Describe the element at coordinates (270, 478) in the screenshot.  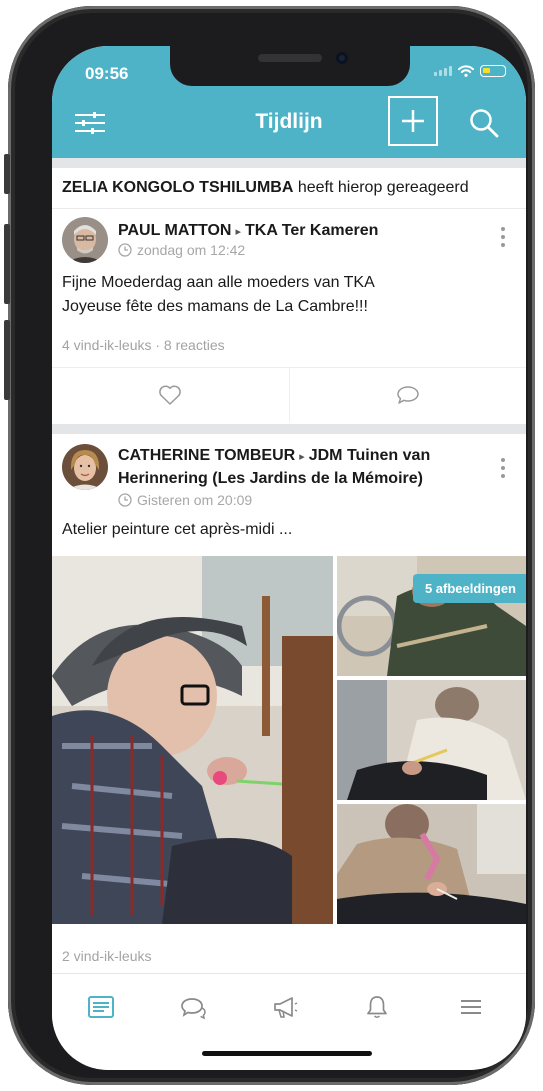
I see `group-name-continued: Herinnering (Les Jardins de la Mémoire)` at that location.